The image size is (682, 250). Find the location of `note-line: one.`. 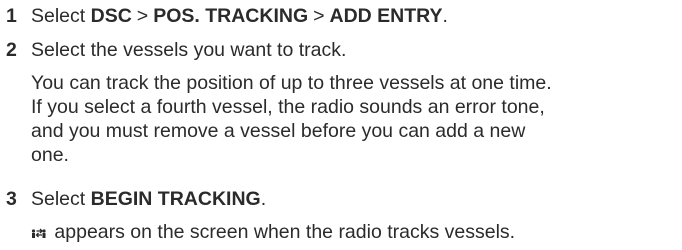

note-line: one. is located at coordinates (50, 155).